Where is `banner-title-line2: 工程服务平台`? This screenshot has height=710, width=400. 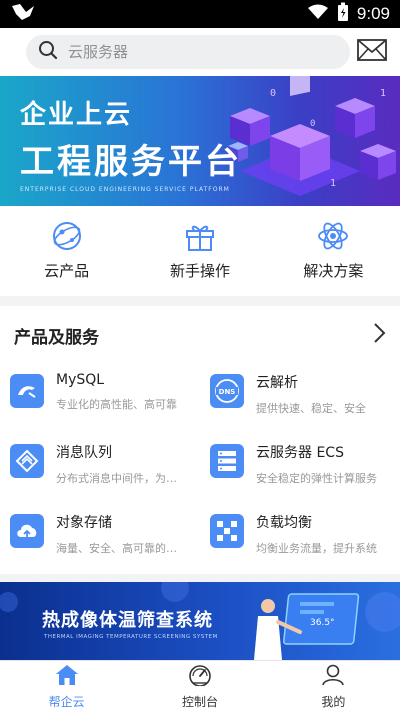
banner-title-line2: 工程服务平台 is located at coordinates (131, 162).